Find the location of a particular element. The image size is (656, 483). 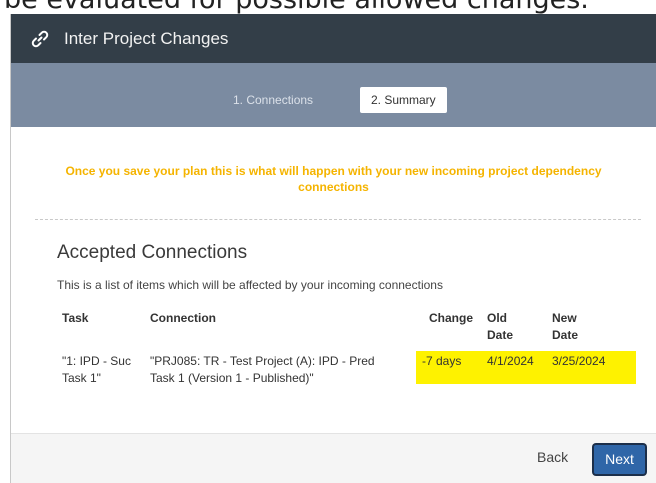

step-connections: 1. Connections is located at coordinates (273, 100).